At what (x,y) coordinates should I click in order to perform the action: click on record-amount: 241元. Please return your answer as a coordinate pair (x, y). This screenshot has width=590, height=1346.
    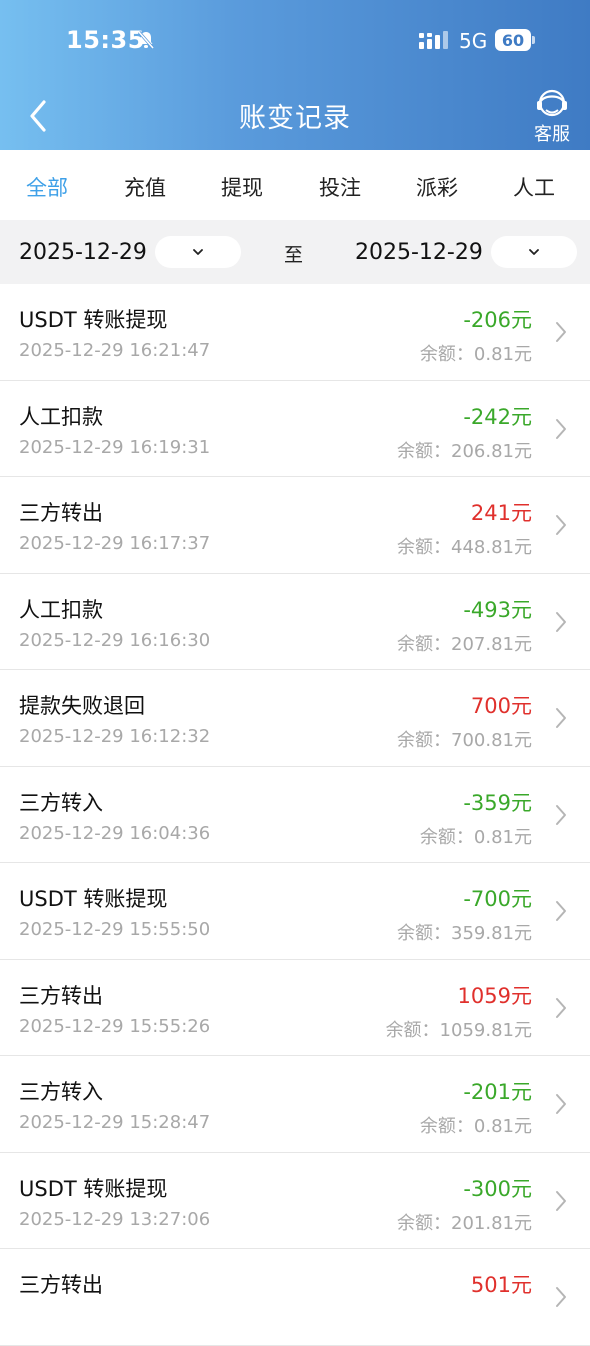
    Looking at the image, I should click on (501, 513).